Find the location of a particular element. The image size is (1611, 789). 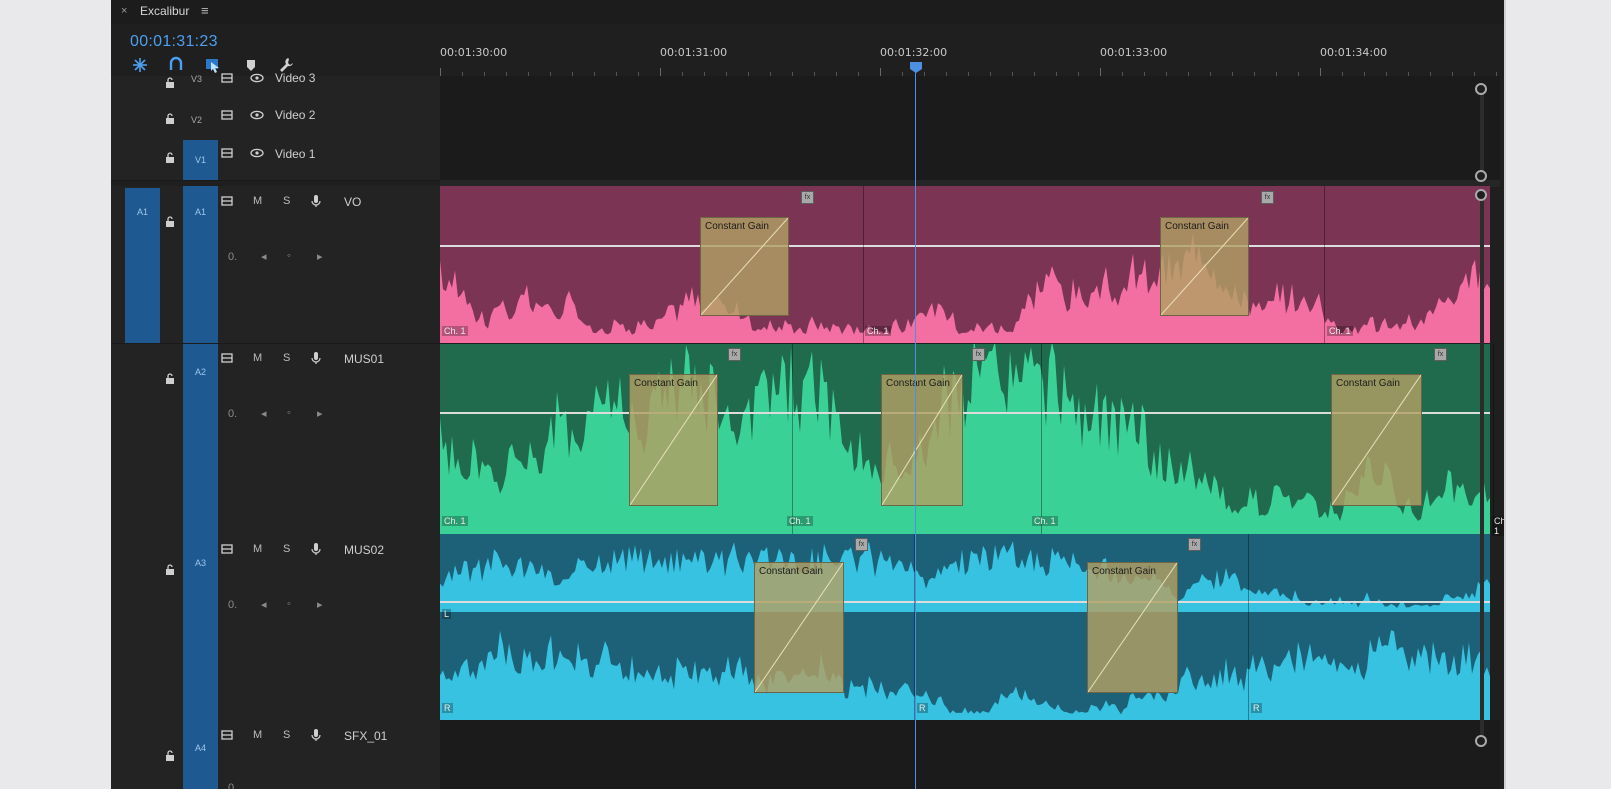

playhead-timecode: 00:01:31:23 is located at coordinates (174, 42).